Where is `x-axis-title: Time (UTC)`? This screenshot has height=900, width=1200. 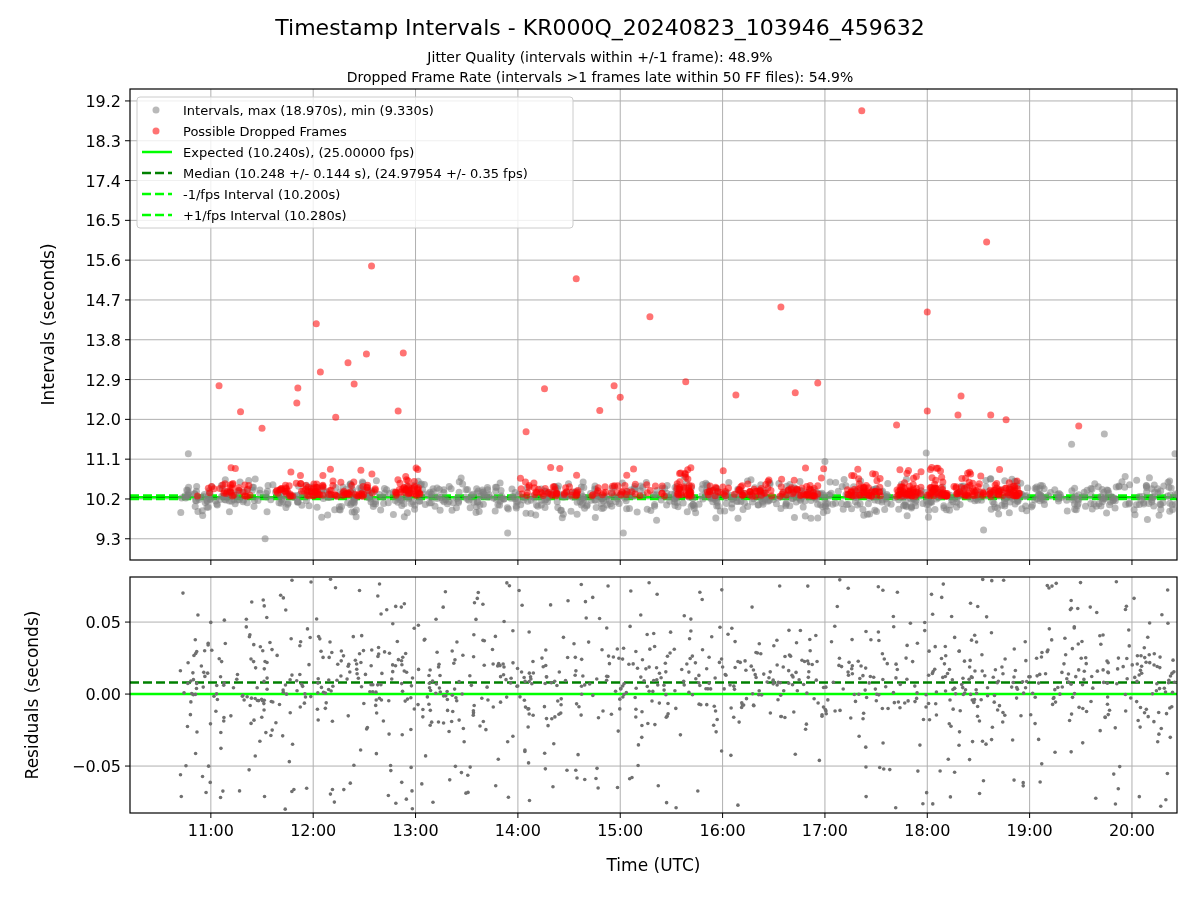 x-axis-title: Time (UTC) is located at coordinates (653, 865).